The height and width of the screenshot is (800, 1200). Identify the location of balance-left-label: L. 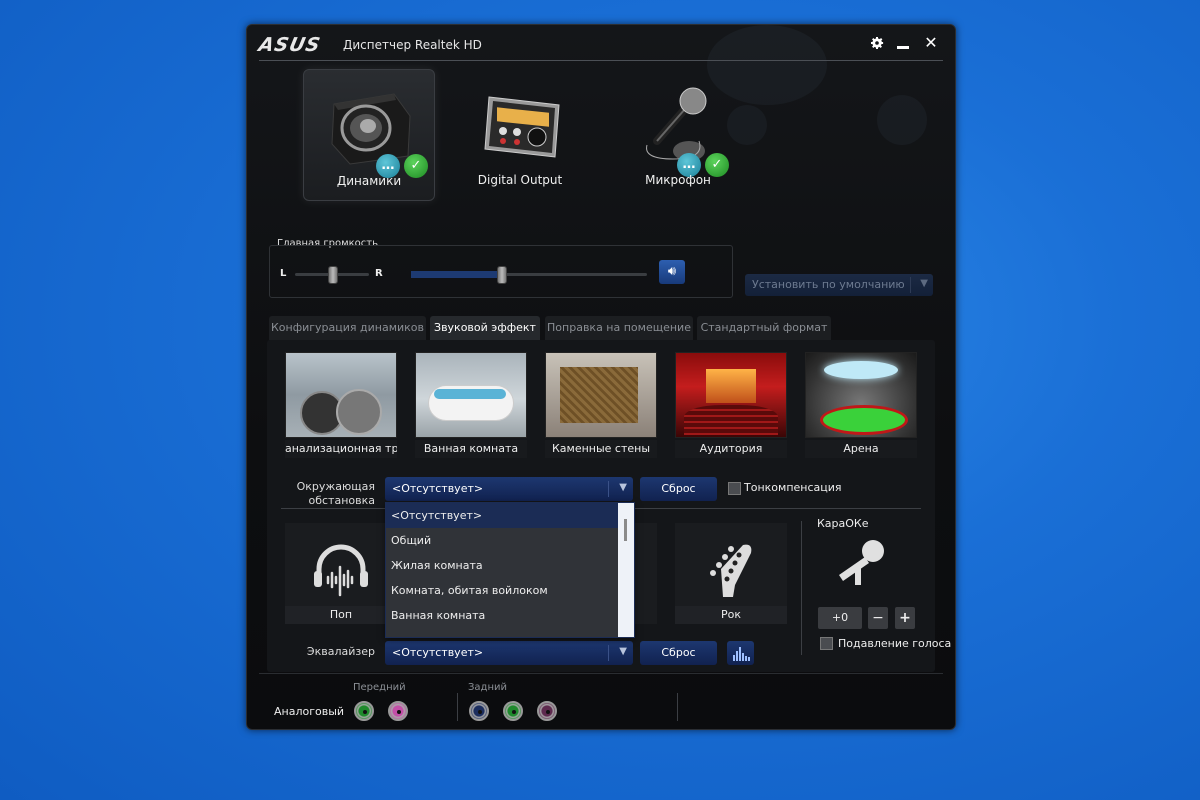
(283, 273).